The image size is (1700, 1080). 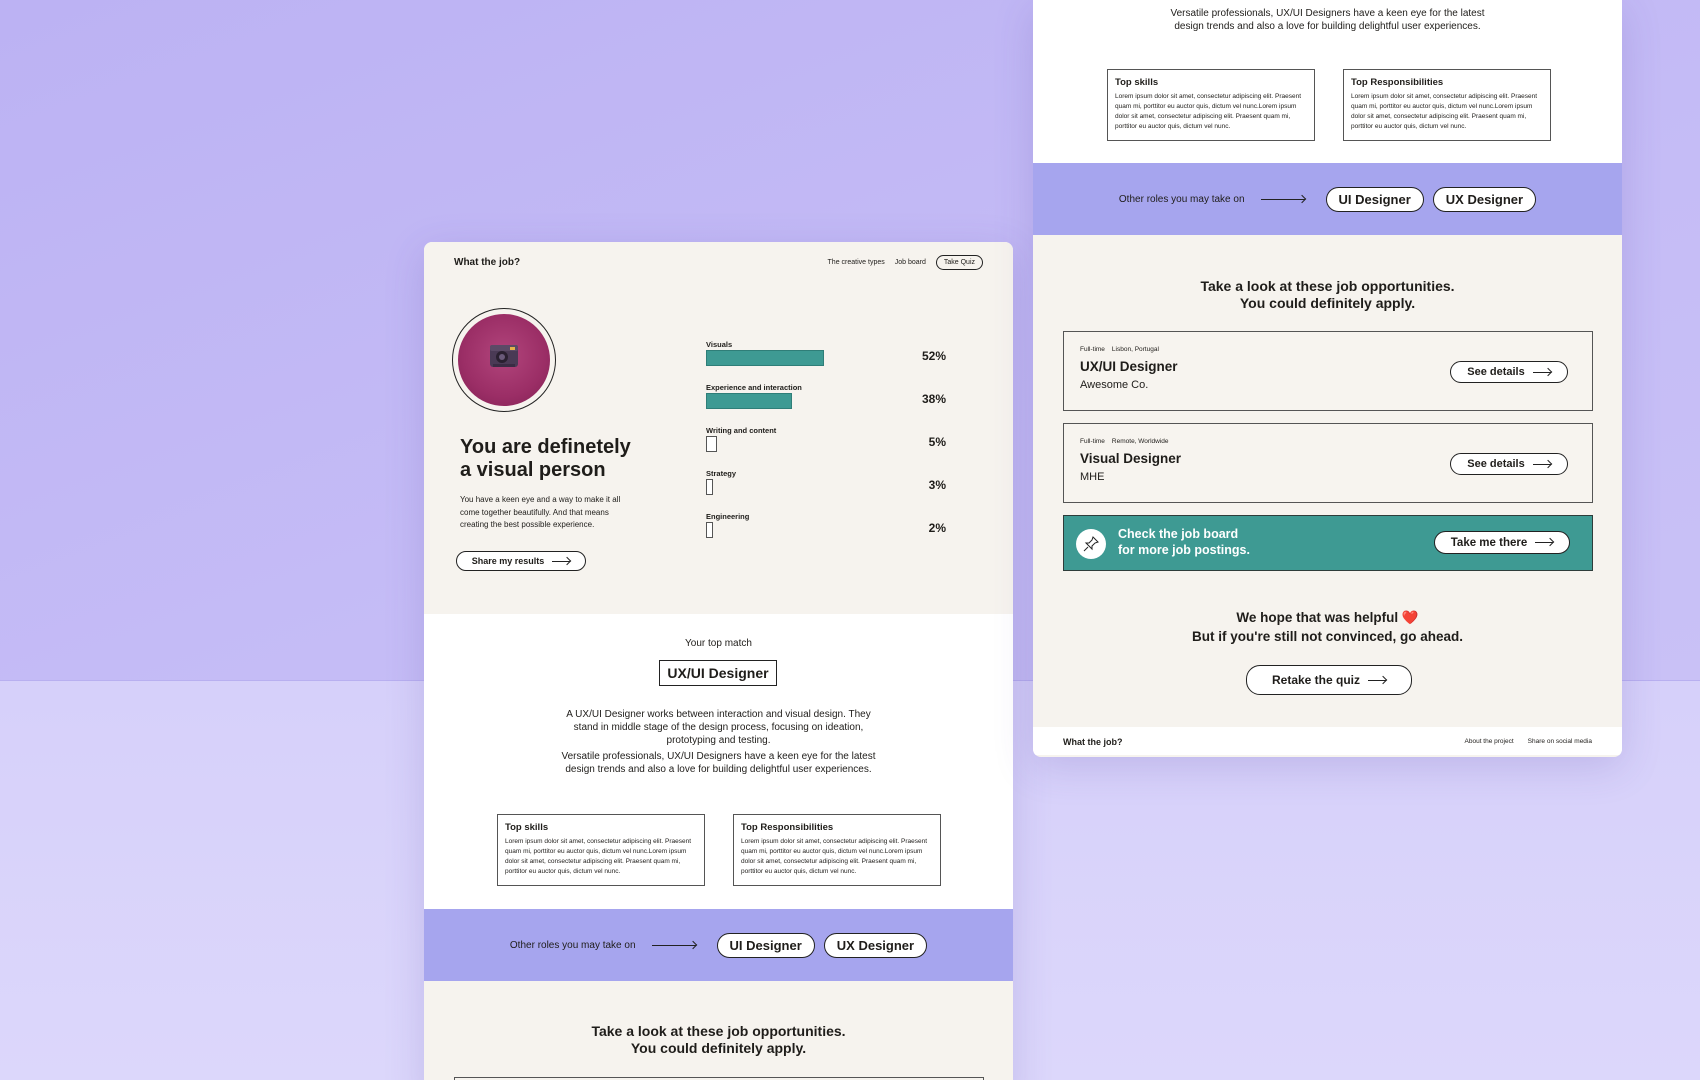 I want to click on stat-percent: 5%, so click(x=937, y=442).